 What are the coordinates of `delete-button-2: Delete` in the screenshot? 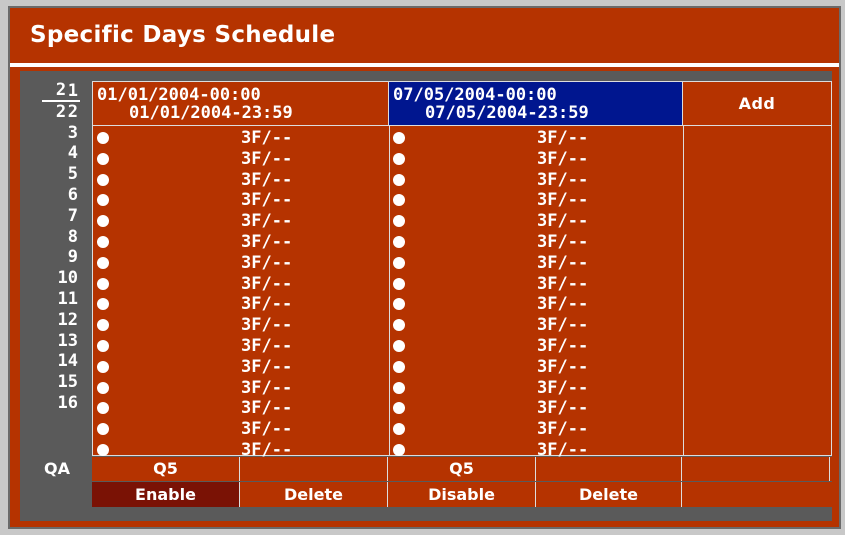 It's located at (609, 494).